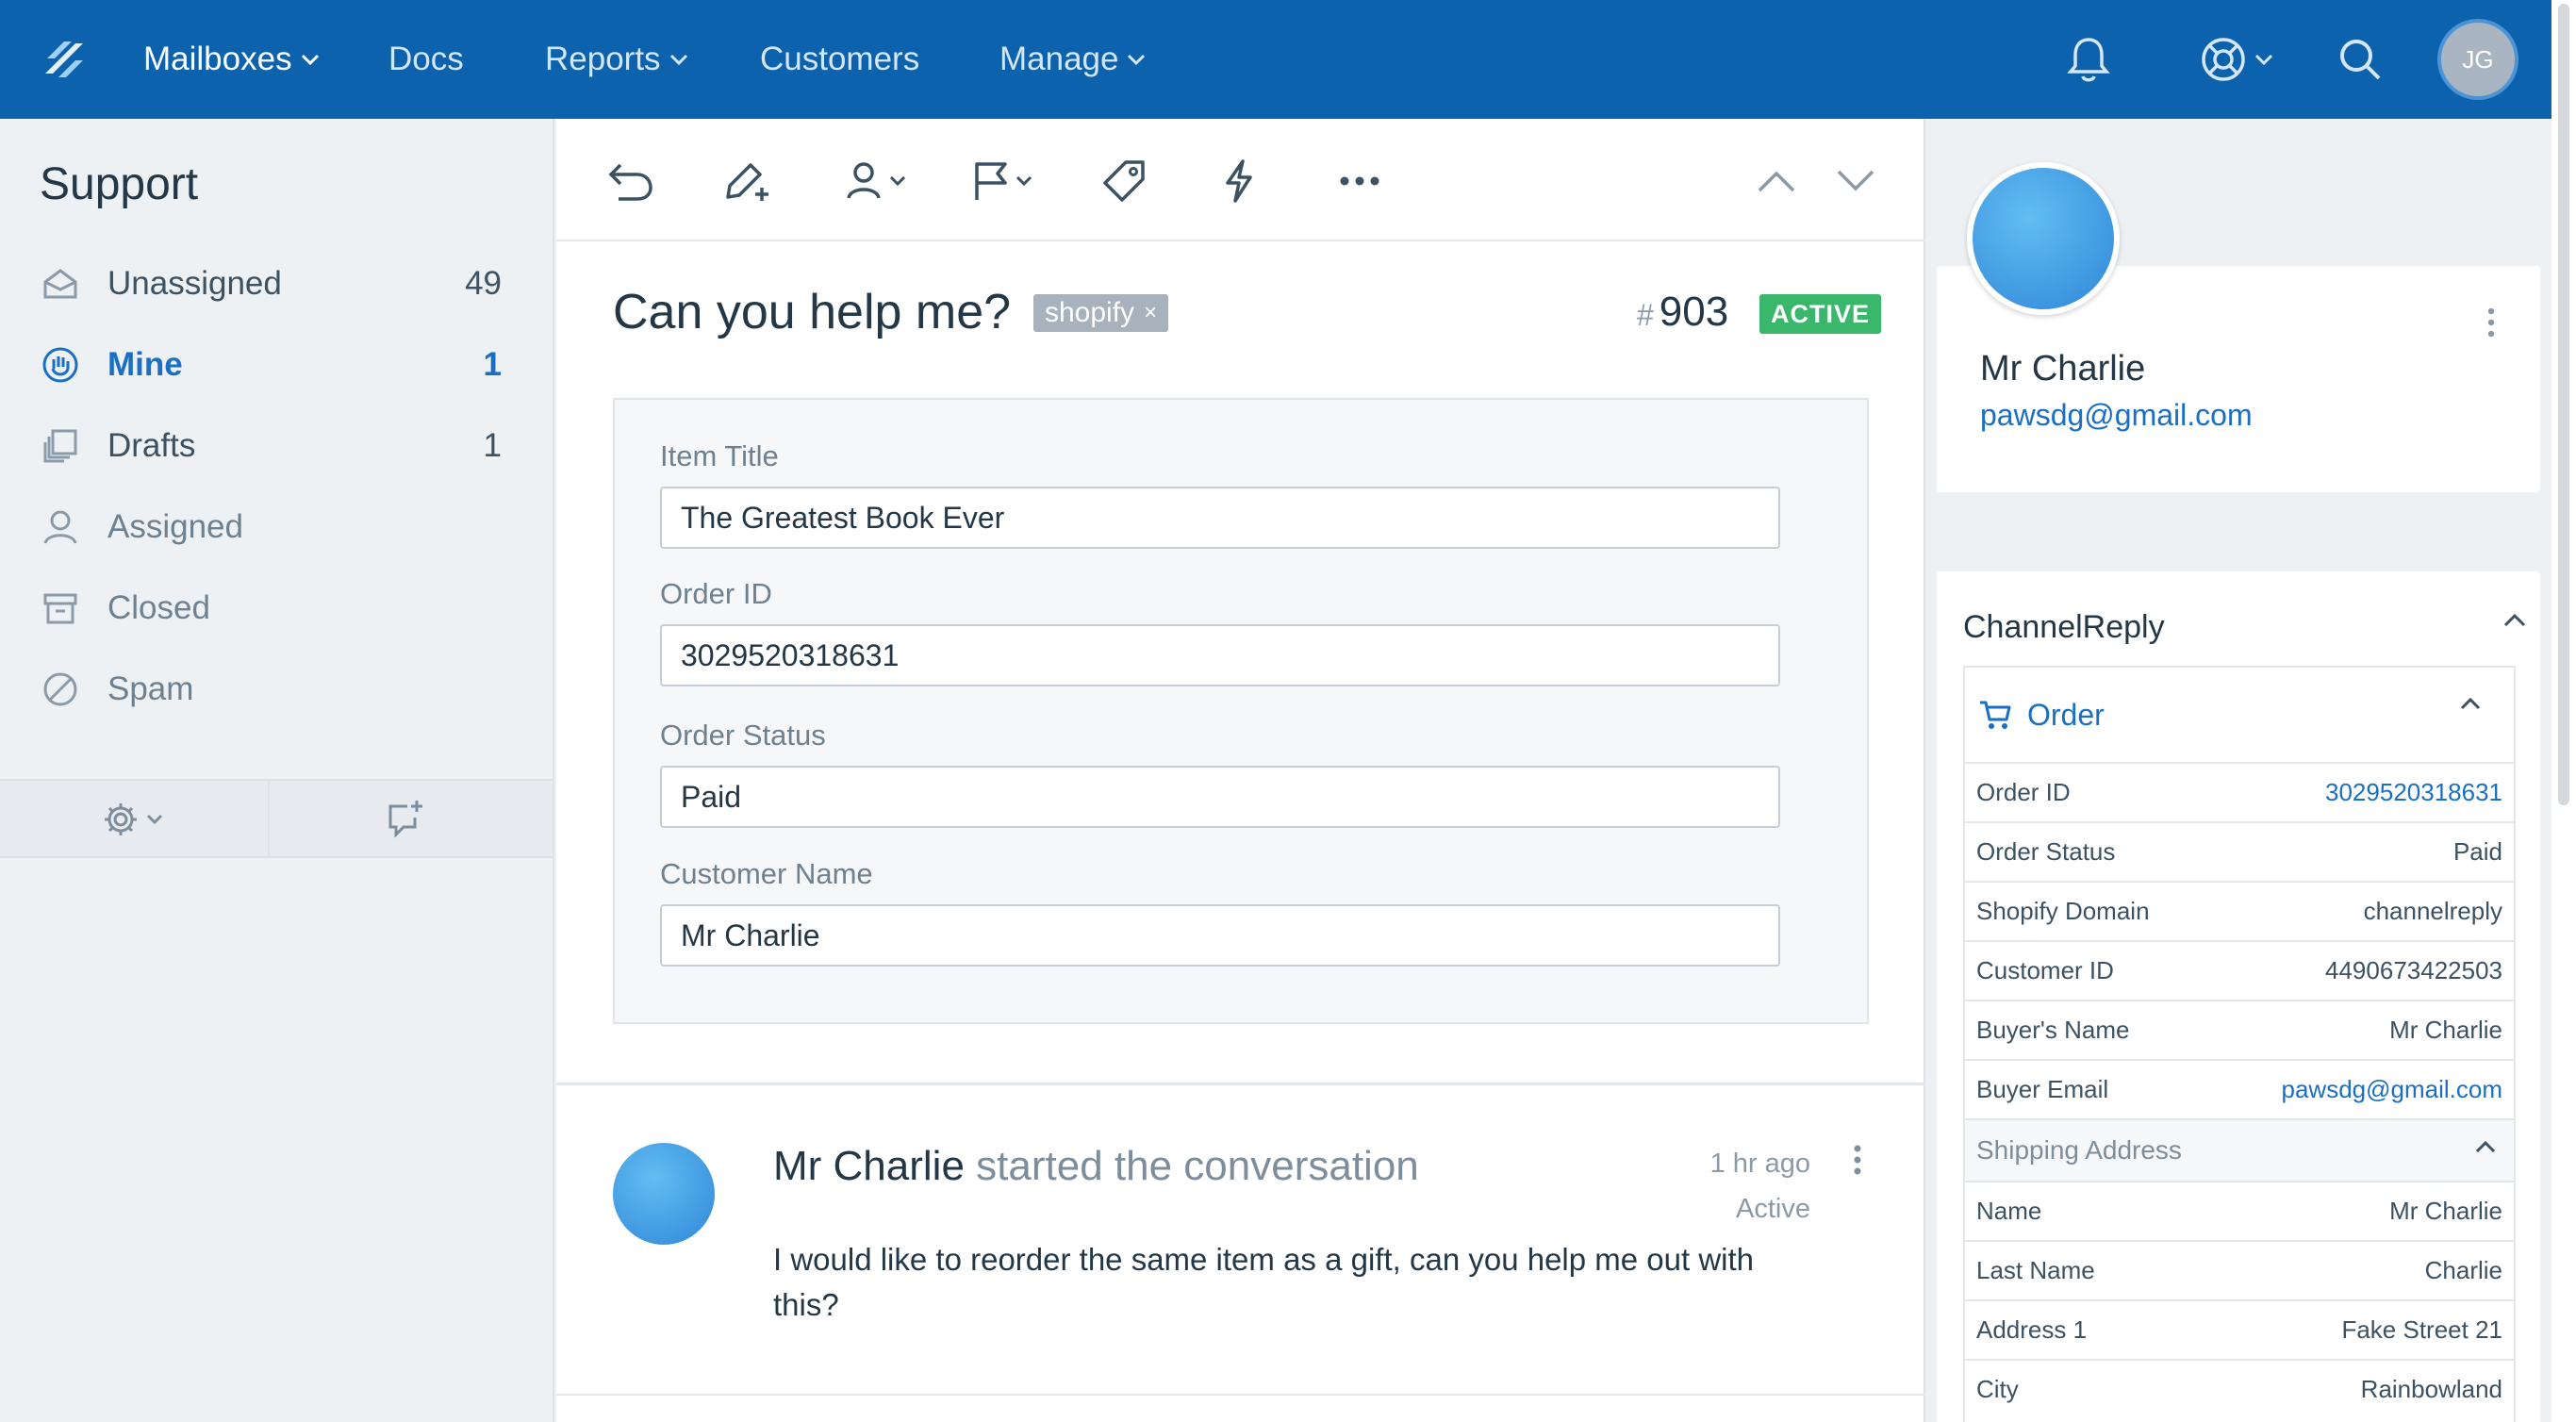 The width and height of the screenshot is (2576, 1422). Describe the element at coordinates (1220, 518) in the screenshot. I see `item-title-field: The Greatest Book Ever` at that location.